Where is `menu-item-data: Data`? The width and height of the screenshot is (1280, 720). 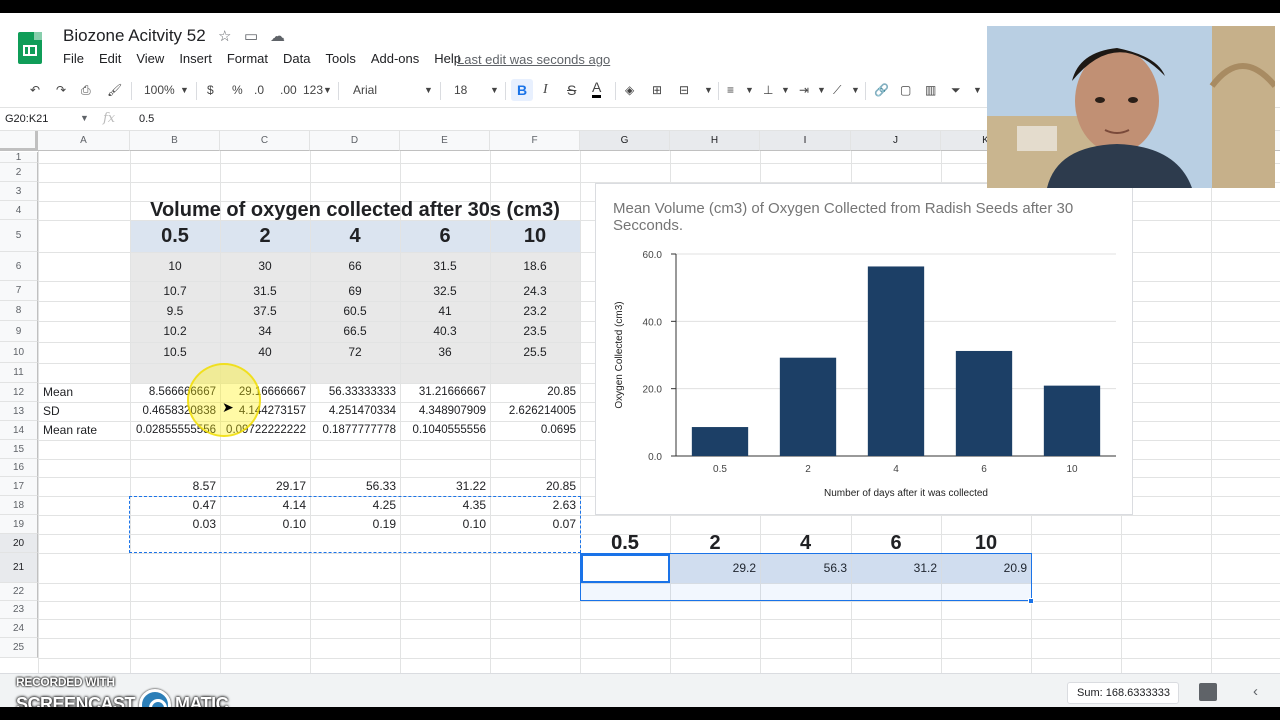
menu-item-data: Data is located at coordinates (296, 58).